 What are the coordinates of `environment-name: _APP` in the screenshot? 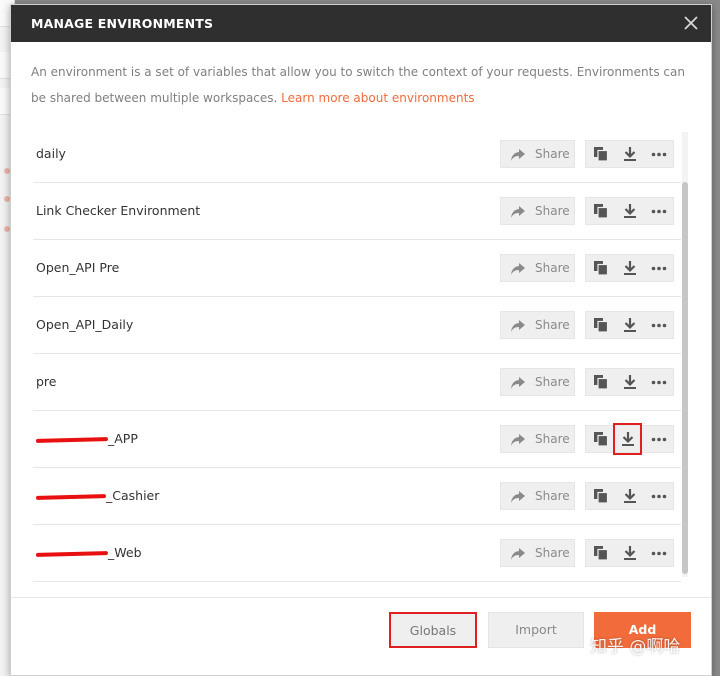 It's located at (86, 439).